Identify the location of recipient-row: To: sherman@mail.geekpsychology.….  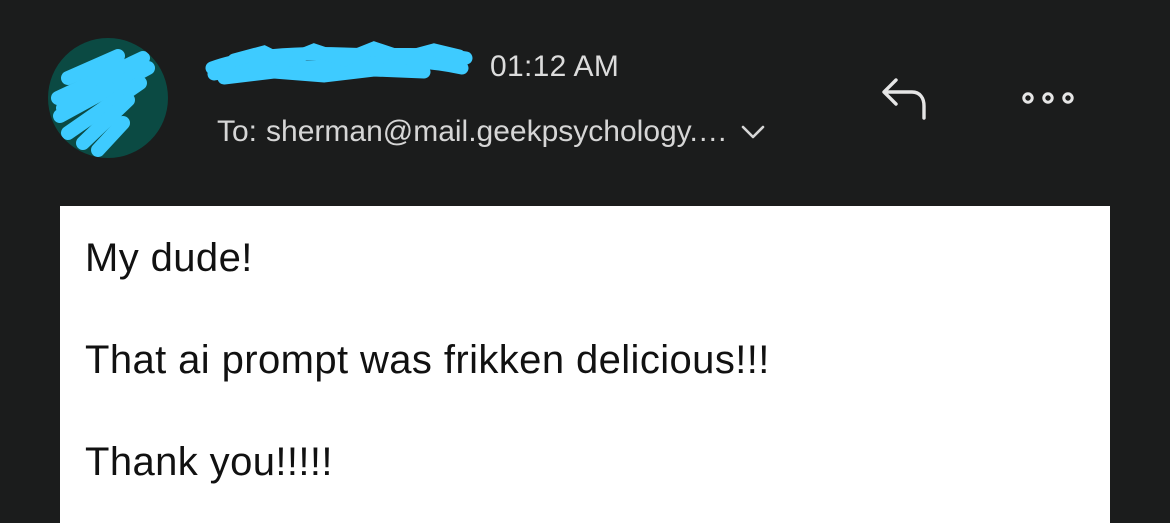
(491, 132).